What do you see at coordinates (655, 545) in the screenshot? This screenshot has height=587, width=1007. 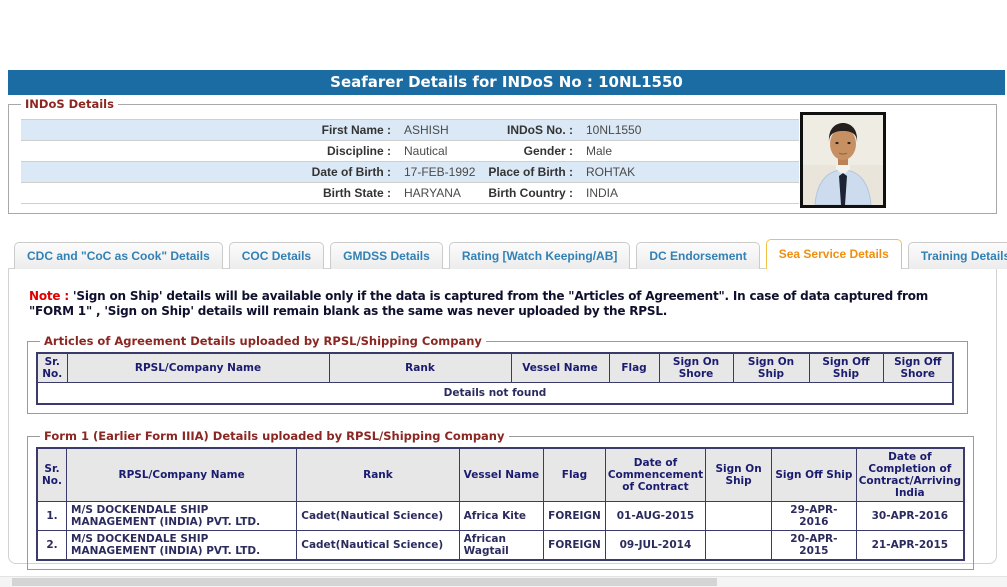 I see `cell-commencement-date: 09-JUL-2014` at bounding box center [655, 545].